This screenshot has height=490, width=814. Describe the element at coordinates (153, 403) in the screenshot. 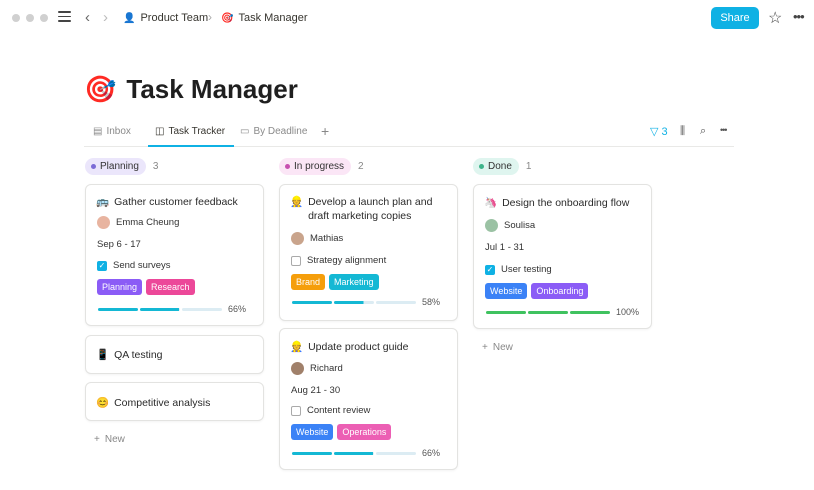

I see `card-title: 😊 Competitive analysis` at that location.